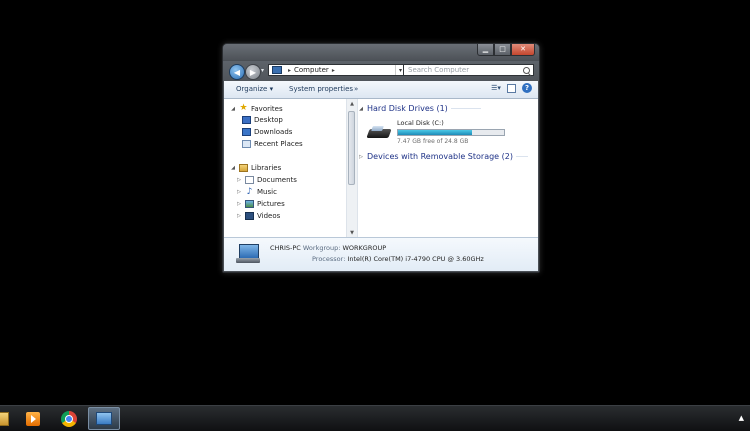  I want to click on nav-item-label: Music, so click(267, 192).